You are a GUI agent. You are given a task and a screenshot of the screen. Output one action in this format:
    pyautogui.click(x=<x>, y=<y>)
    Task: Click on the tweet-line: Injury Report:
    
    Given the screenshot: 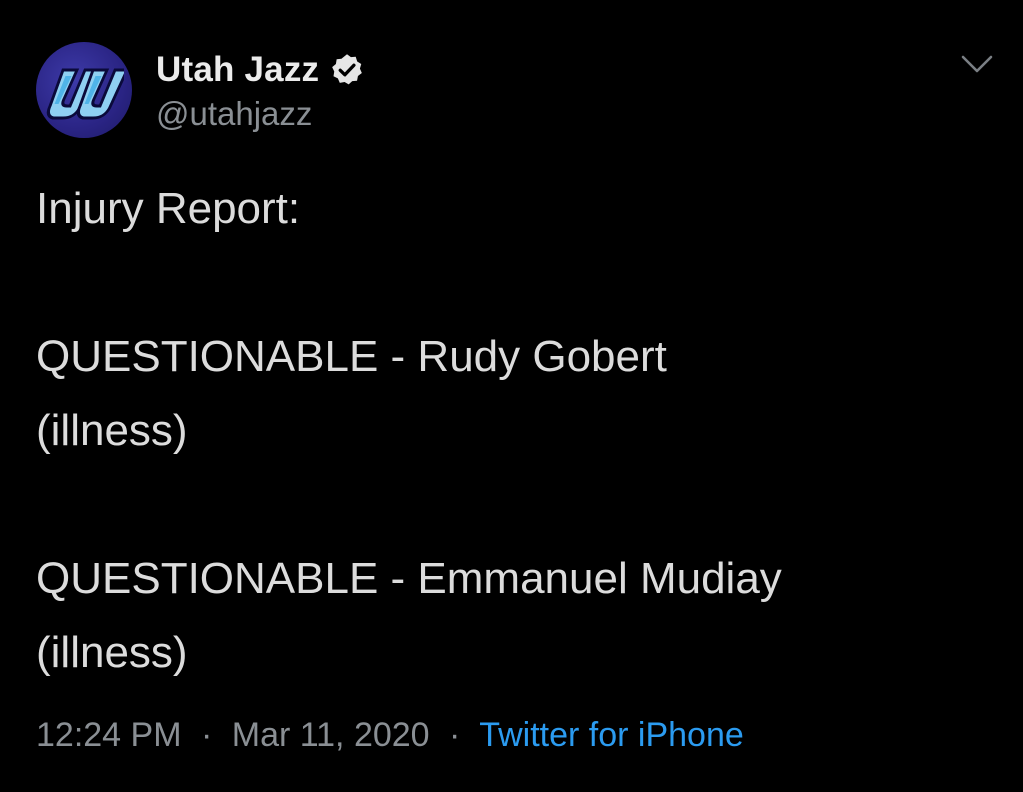 What is the action you would take?
    pyautogui.click(x=168, y=208)
    